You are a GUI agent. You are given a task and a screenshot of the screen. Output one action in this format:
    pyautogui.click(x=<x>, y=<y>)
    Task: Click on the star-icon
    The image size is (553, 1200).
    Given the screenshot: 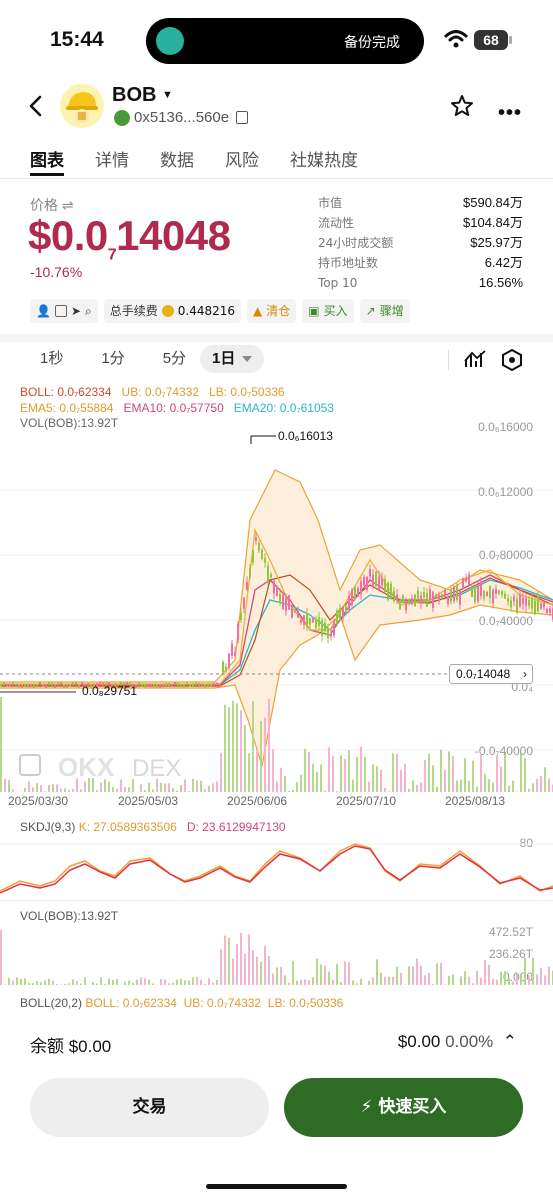 What is the action you would take?
    pyautogui.click(x=462, y=106)
    